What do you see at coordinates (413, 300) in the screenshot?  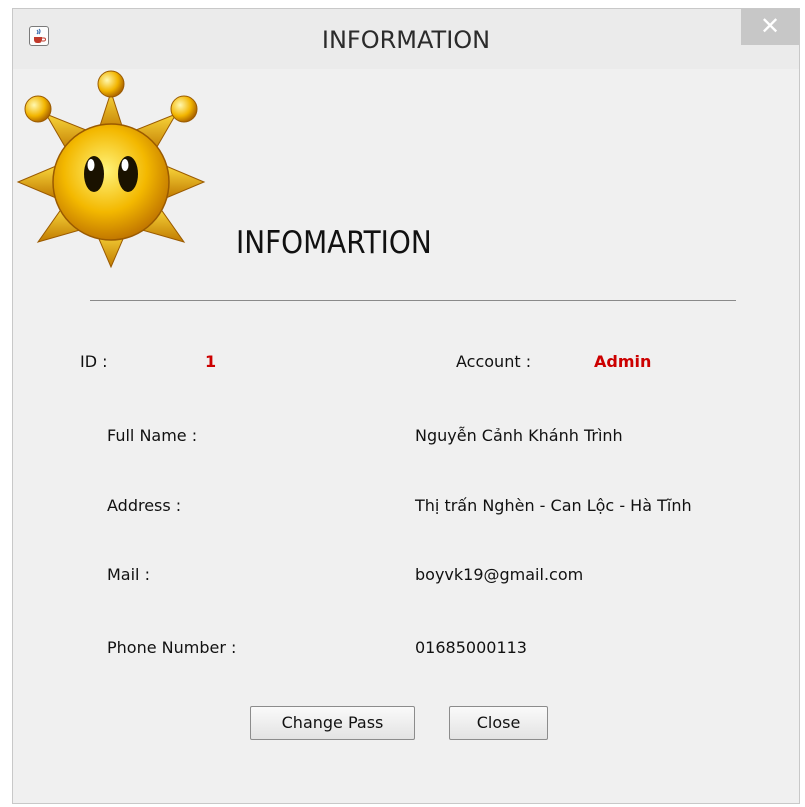 I see `divider` at bounding box center [413, 300].